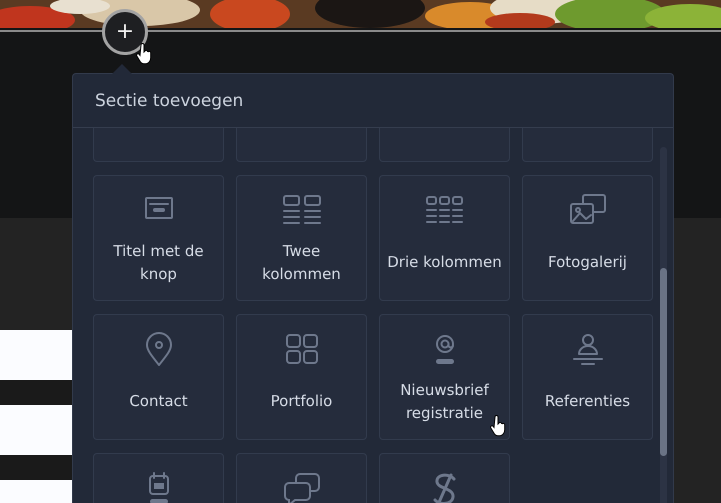 The width and height of the screenshot is (721, 503). Describe the element at coordinates (301, 377) in the screenshot. I see `section-tile: Portfolio` at that location.